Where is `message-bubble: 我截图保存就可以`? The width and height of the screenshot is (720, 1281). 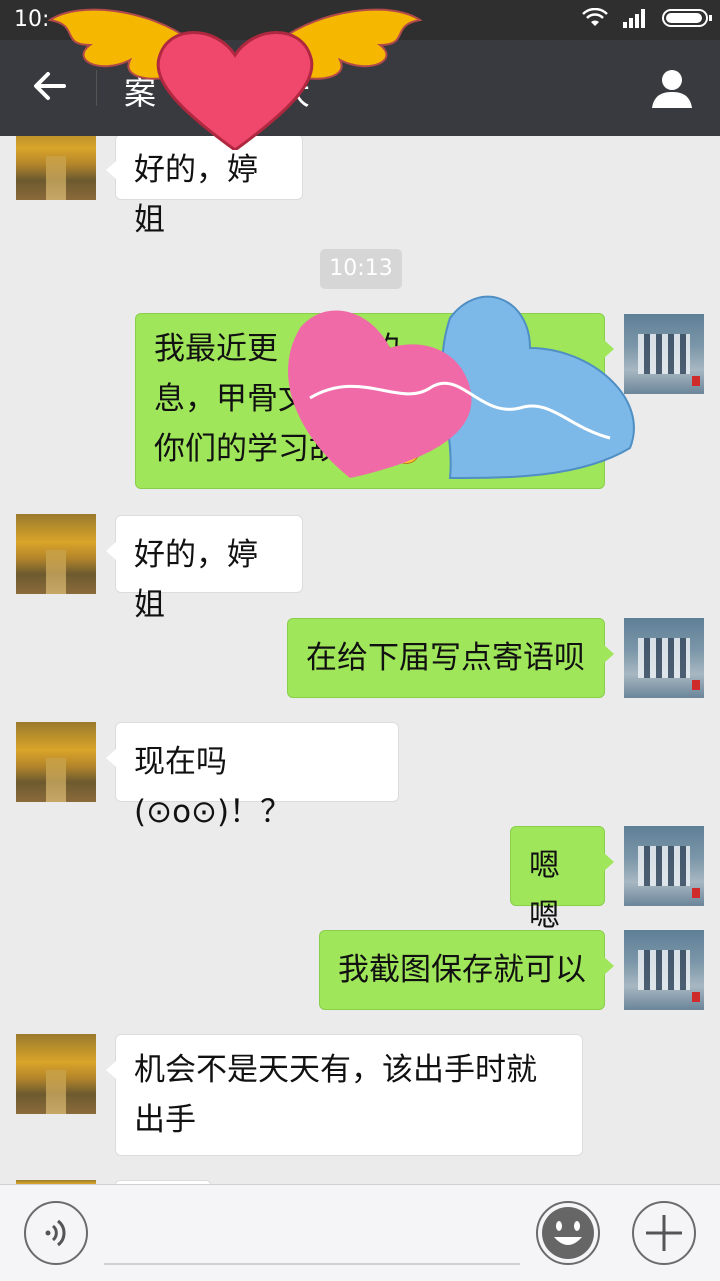
message-bubble: 我截图保存就可以 is located at coordinates (466, 970).